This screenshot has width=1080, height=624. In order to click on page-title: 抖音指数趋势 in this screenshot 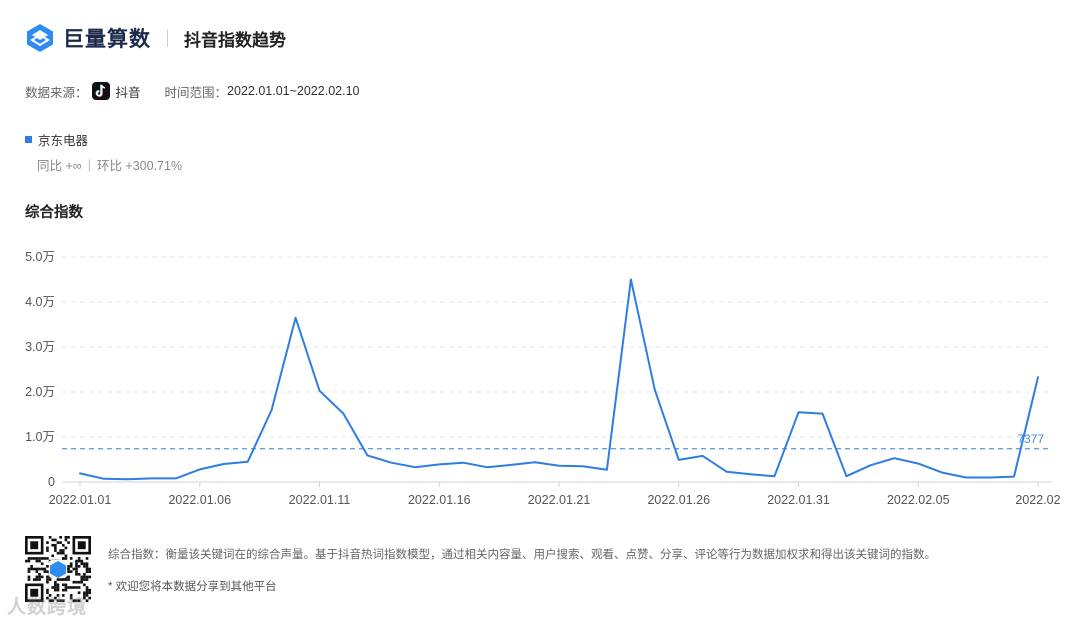, I will do `click(235, 40)`.